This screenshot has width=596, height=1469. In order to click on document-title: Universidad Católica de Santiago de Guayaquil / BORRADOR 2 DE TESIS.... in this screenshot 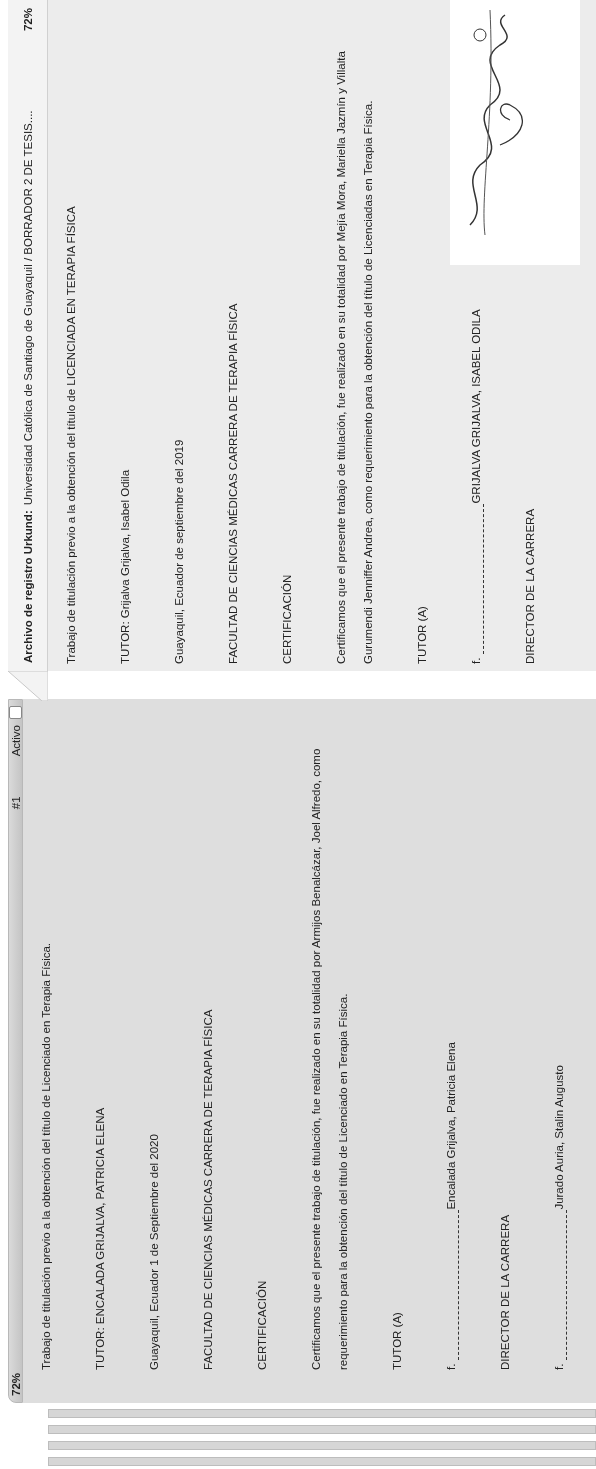, I will do `click(27, 307)`.